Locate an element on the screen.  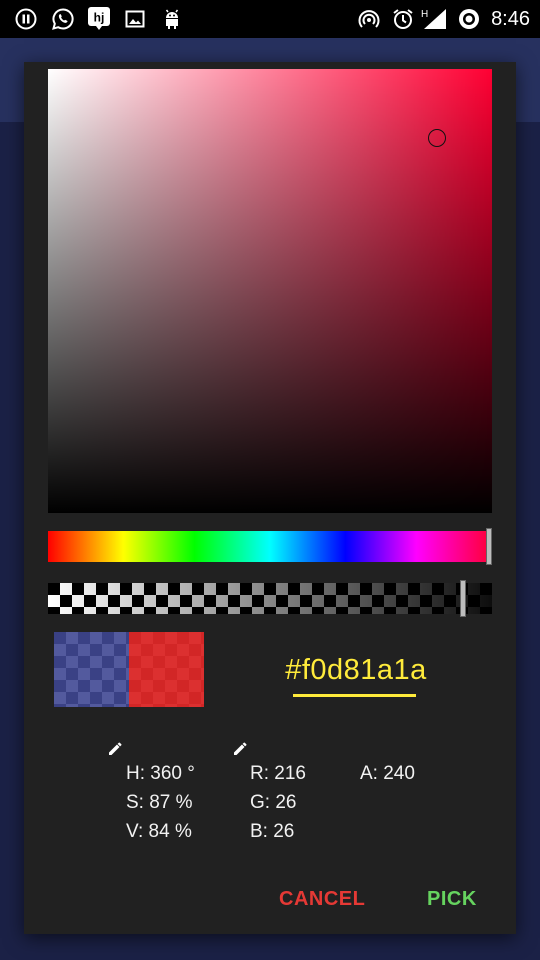
hue-value: H: 360 ° is located at coordinates (160, 773).